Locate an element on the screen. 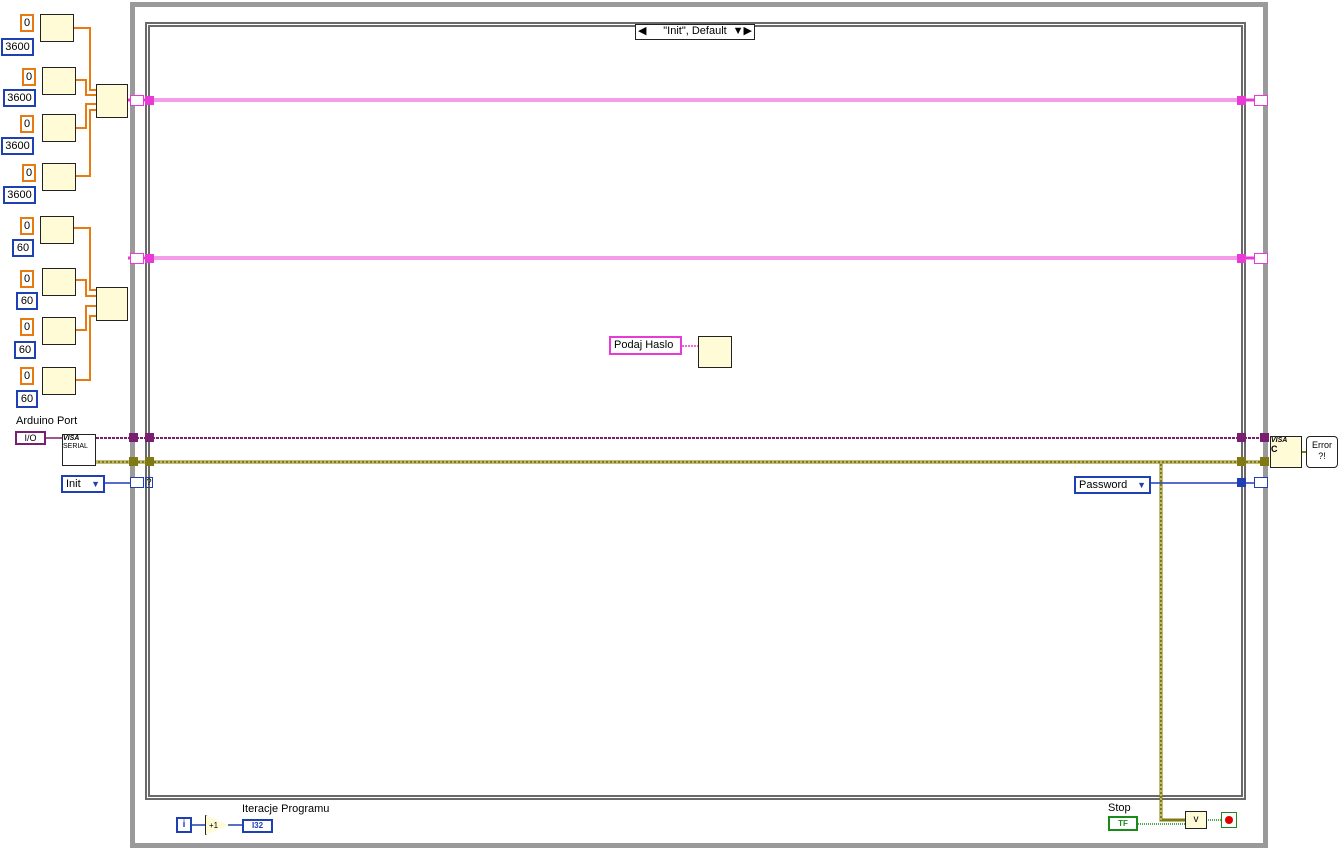 This screenshot has width=1340, height=849. visa-text: VISA is located at coordinates (71, 438).